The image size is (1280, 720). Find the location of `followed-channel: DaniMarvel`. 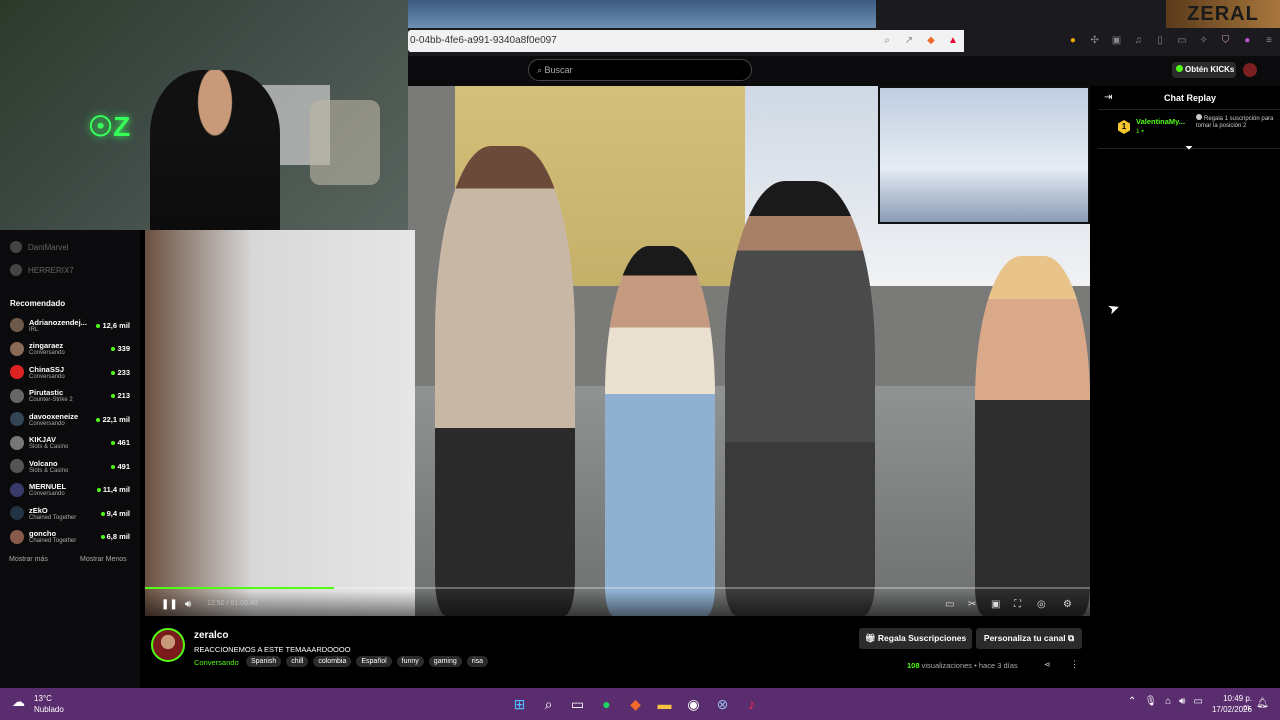

followed-channel: DaniMarvel is located at coordinates (72, 247).